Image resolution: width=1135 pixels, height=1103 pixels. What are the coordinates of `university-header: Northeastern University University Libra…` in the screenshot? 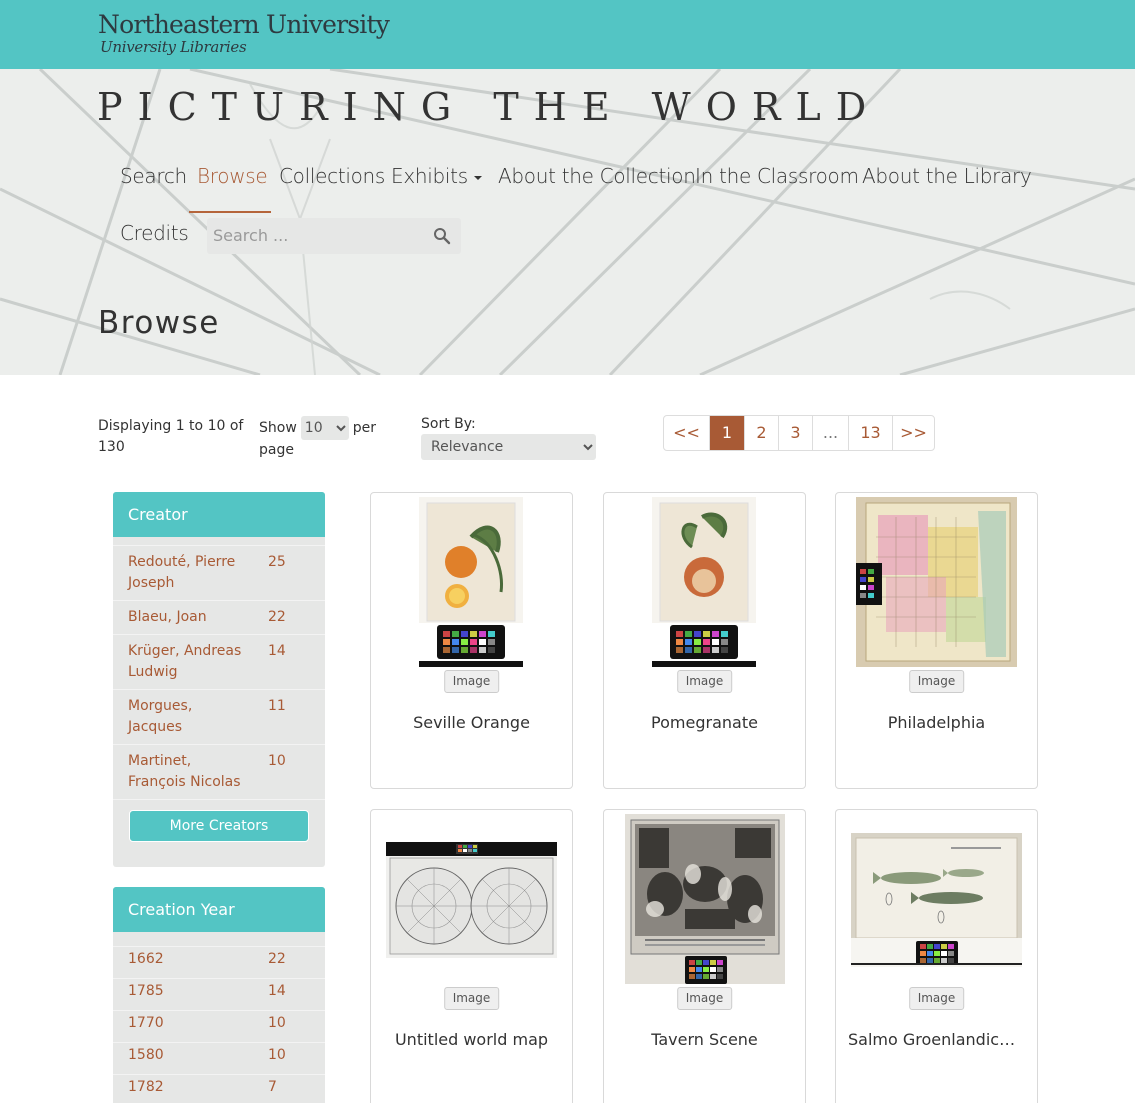 It's located at (567, 34).